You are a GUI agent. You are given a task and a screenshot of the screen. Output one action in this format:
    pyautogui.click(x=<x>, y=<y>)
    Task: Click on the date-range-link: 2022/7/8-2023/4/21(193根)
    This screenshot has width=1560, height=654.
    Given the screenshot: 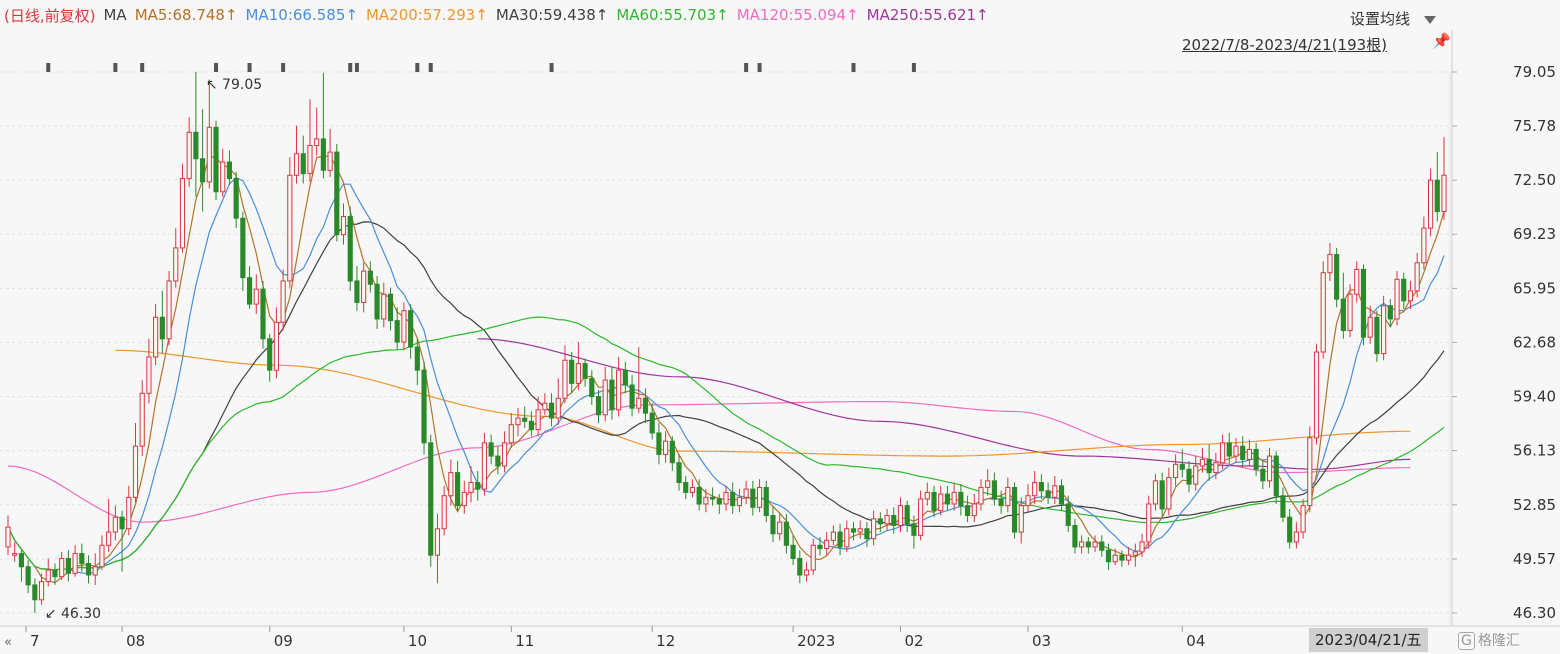 What is the action you would take?
    pyautogui.click(x=1284, y=44)
    